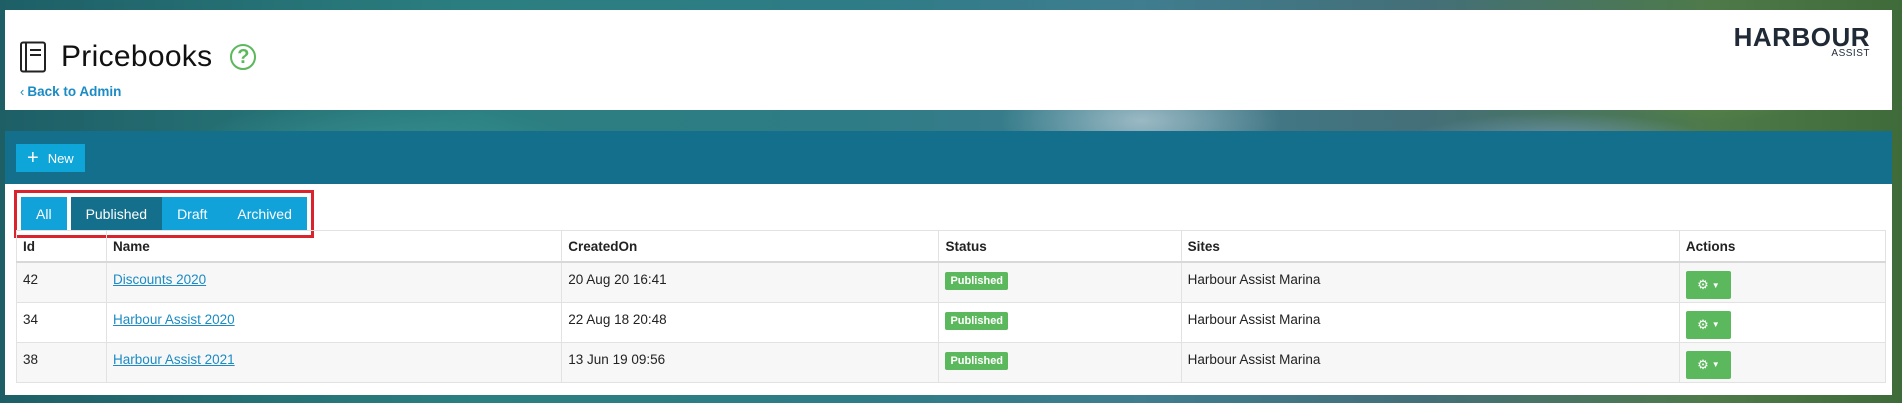 The image size is (1902, 403). I want to click on cell-name: Discounts 2020, so click(334, 282).